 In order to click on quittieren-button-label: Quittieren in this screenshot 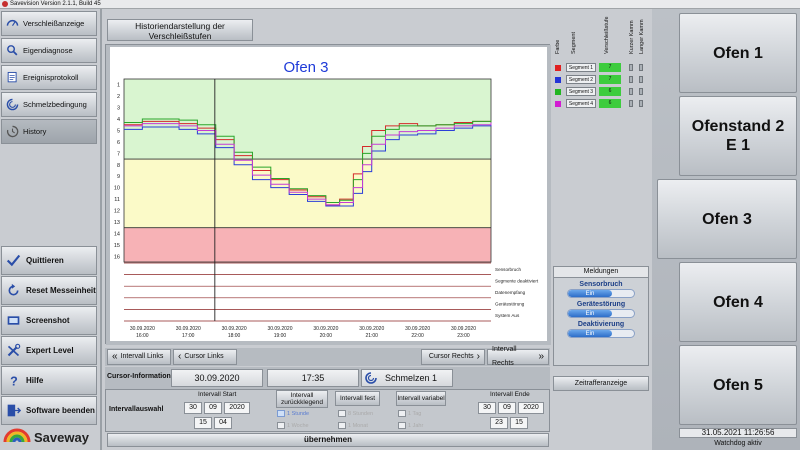, I will do `click(45, 260)`.